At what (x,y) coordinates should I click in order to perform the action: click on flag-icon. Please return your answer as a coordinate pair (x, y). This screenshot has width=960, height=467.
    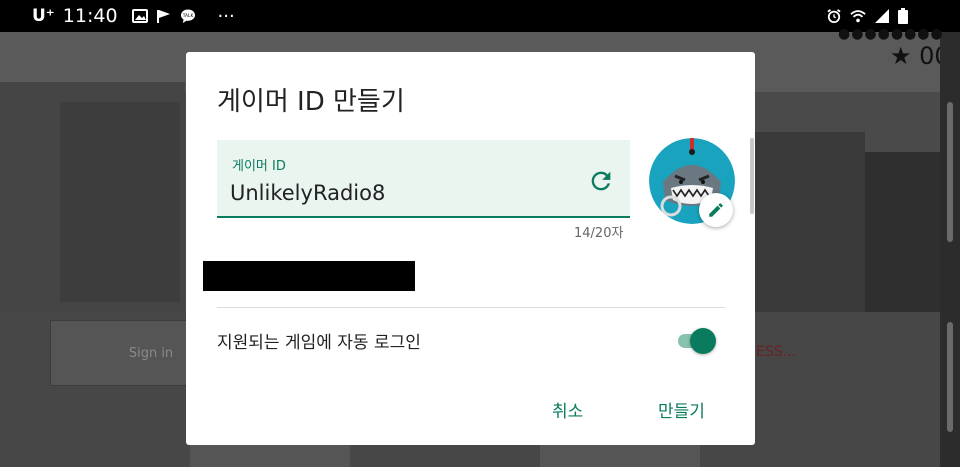
    Looking at the image, I should click on (163, 16).